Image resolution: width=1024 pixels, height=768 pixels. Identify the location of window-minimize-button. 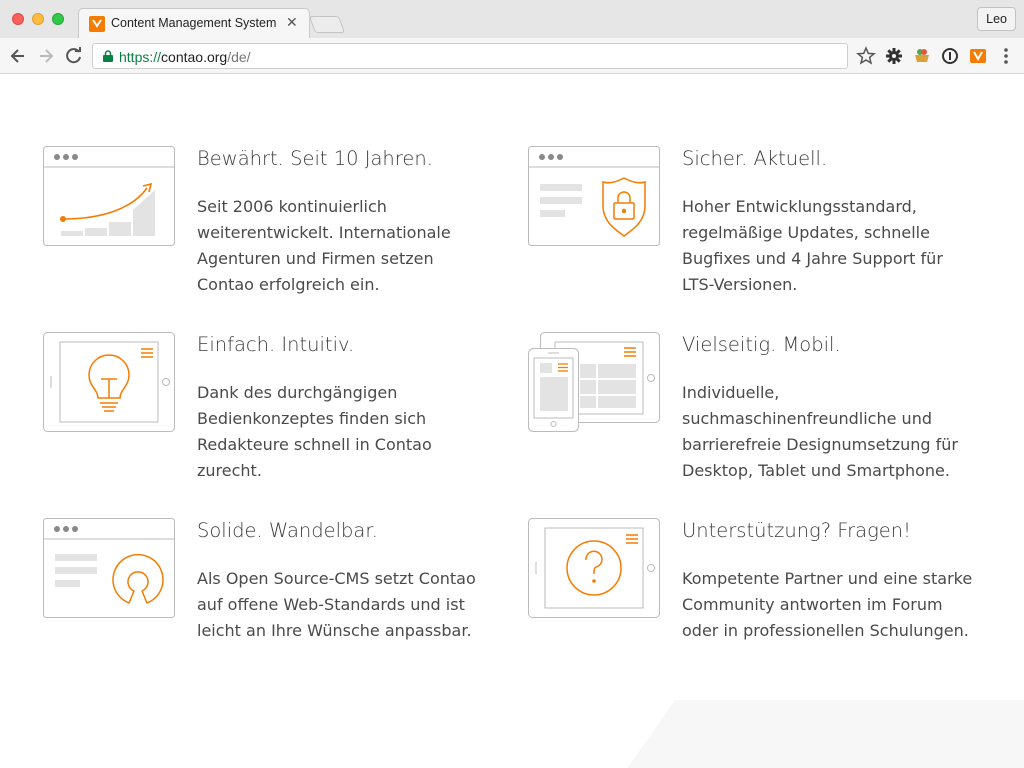
(38, 19).